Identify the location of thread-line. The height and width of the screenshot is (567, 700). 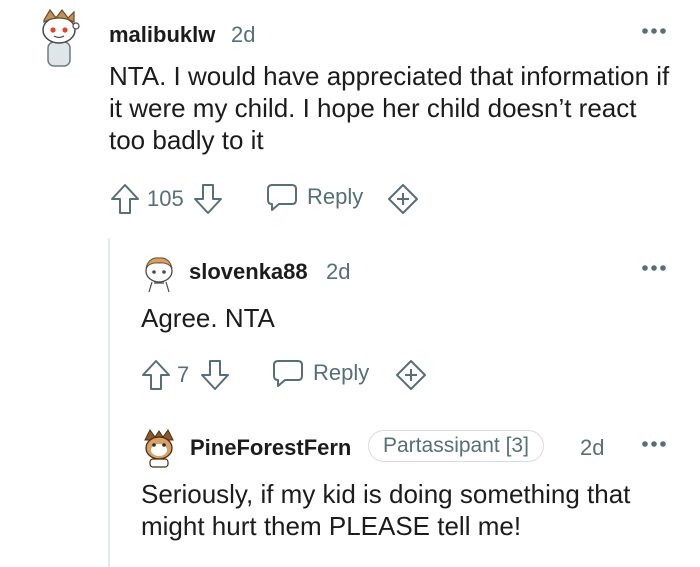
(109, 402).